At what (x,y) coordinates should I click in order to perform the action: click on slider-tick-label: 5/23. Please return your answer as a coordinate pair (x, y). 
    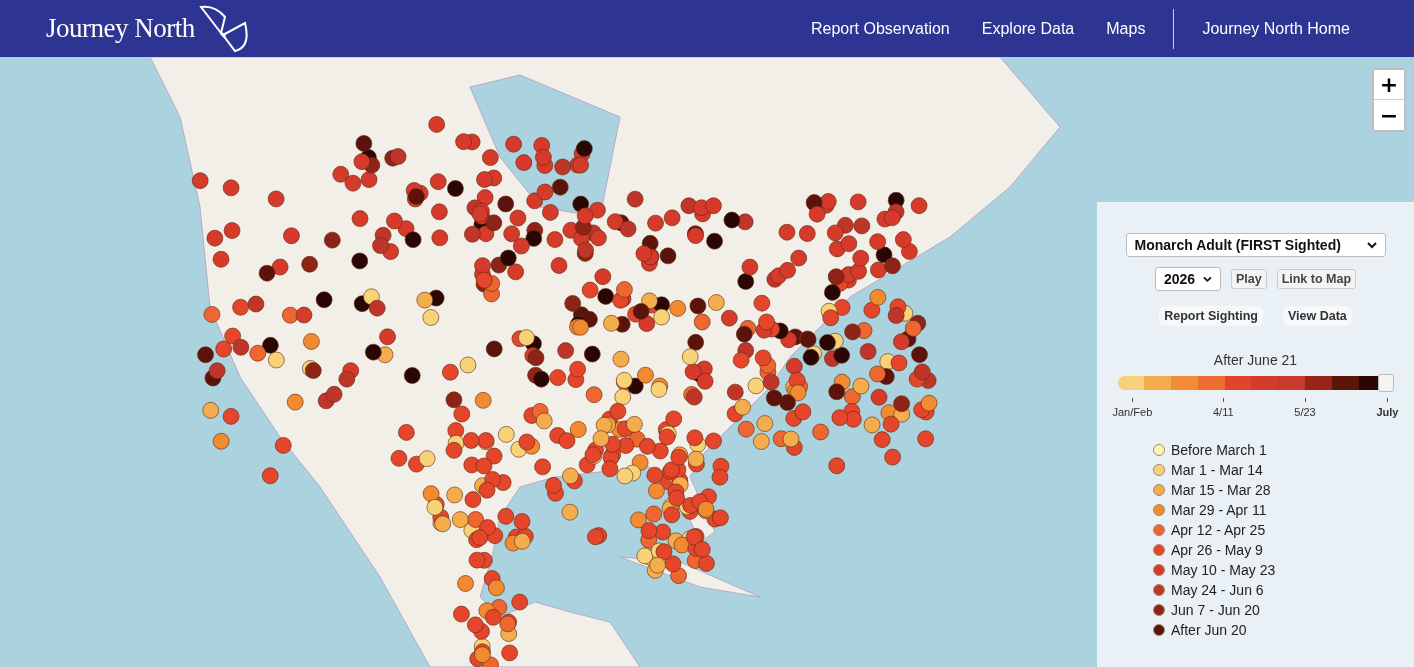
    Looking at the image, I should click on (1305, 408).